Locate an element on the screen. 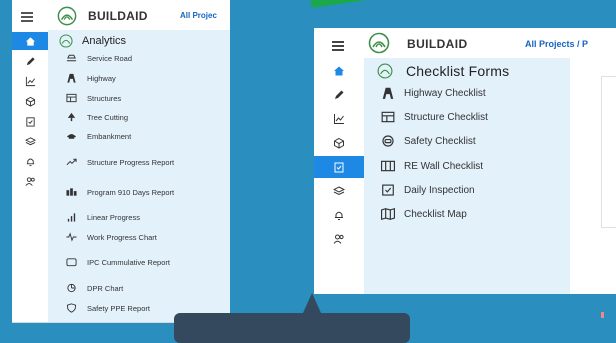 The width and height of the screenshot is (616, 343). clipboard-icon is located at coordinates (30, 121).